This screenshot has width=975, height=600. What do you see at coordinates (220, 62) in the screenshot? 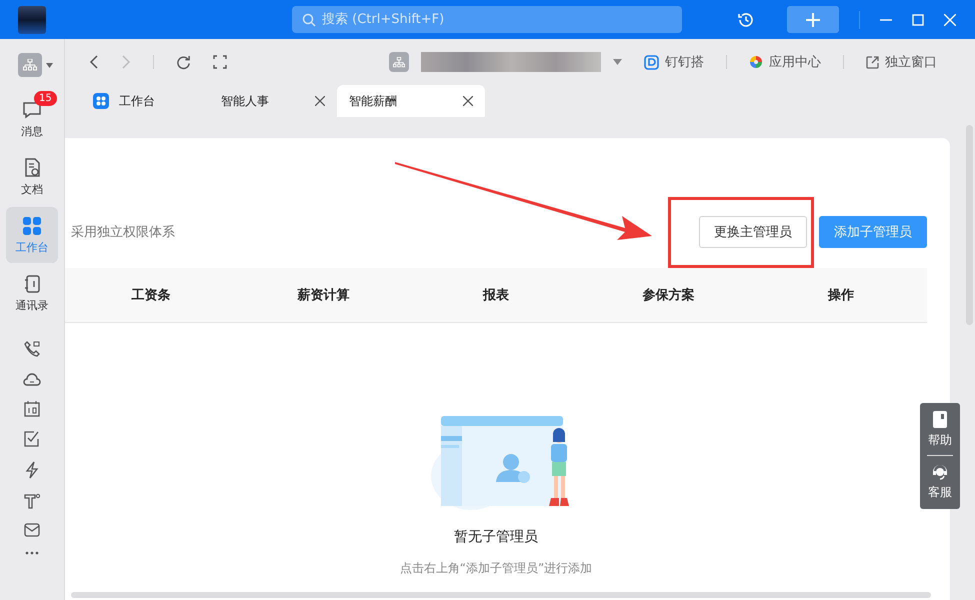
I see `fullscreen-icon` at bounding box center [220, 62].